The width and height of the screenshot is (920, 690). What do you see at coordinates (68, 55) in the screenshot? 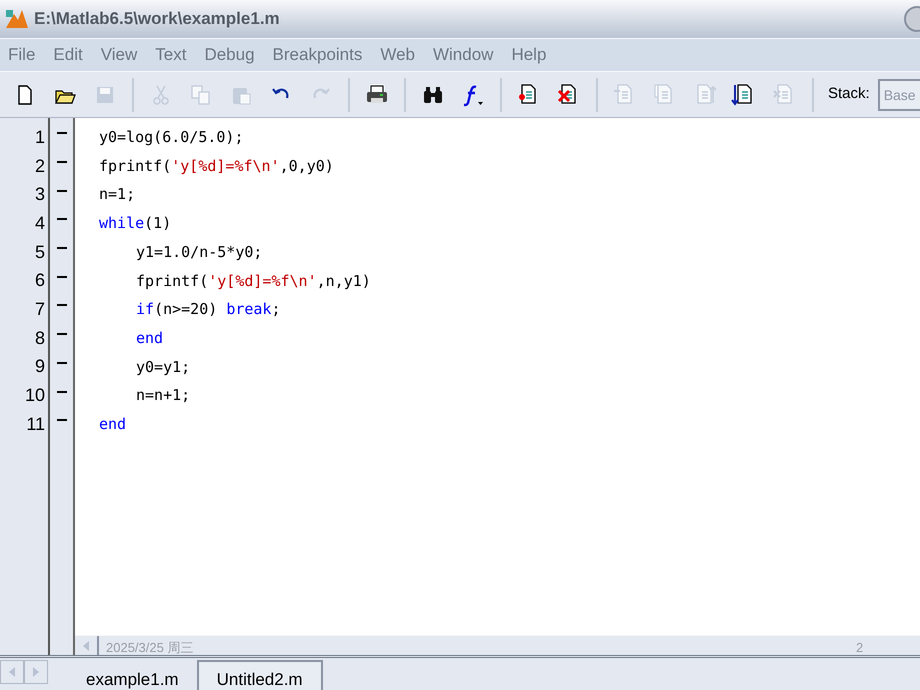
I see `menu-item: Edit` at bounding box center [68, 55].